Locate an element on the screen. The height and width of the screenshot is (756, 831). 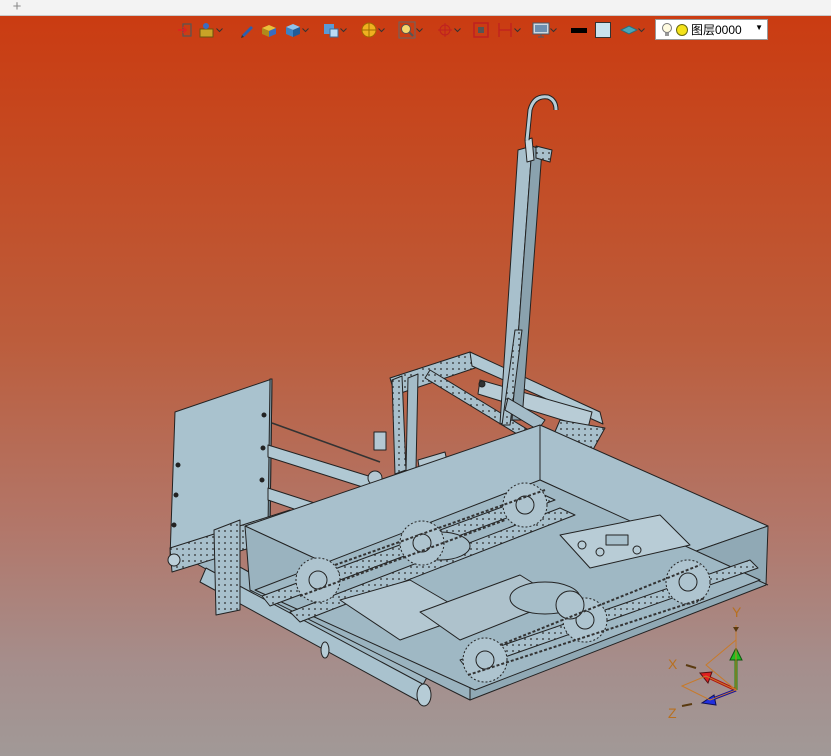
z-axis-label: Z is located at coordinates (672, 713).